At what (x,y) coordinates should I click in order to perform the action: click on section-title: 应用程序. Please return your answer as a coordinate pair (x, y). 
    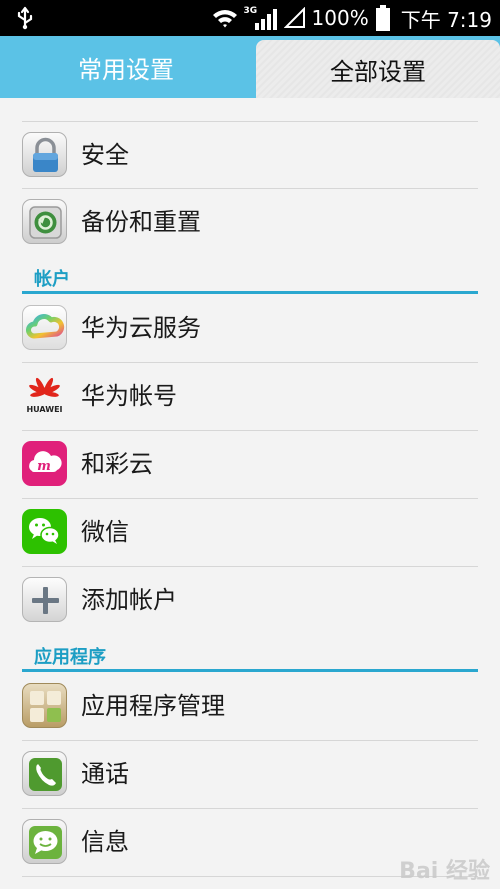
    Looking at the image, I should click on (70, 657).